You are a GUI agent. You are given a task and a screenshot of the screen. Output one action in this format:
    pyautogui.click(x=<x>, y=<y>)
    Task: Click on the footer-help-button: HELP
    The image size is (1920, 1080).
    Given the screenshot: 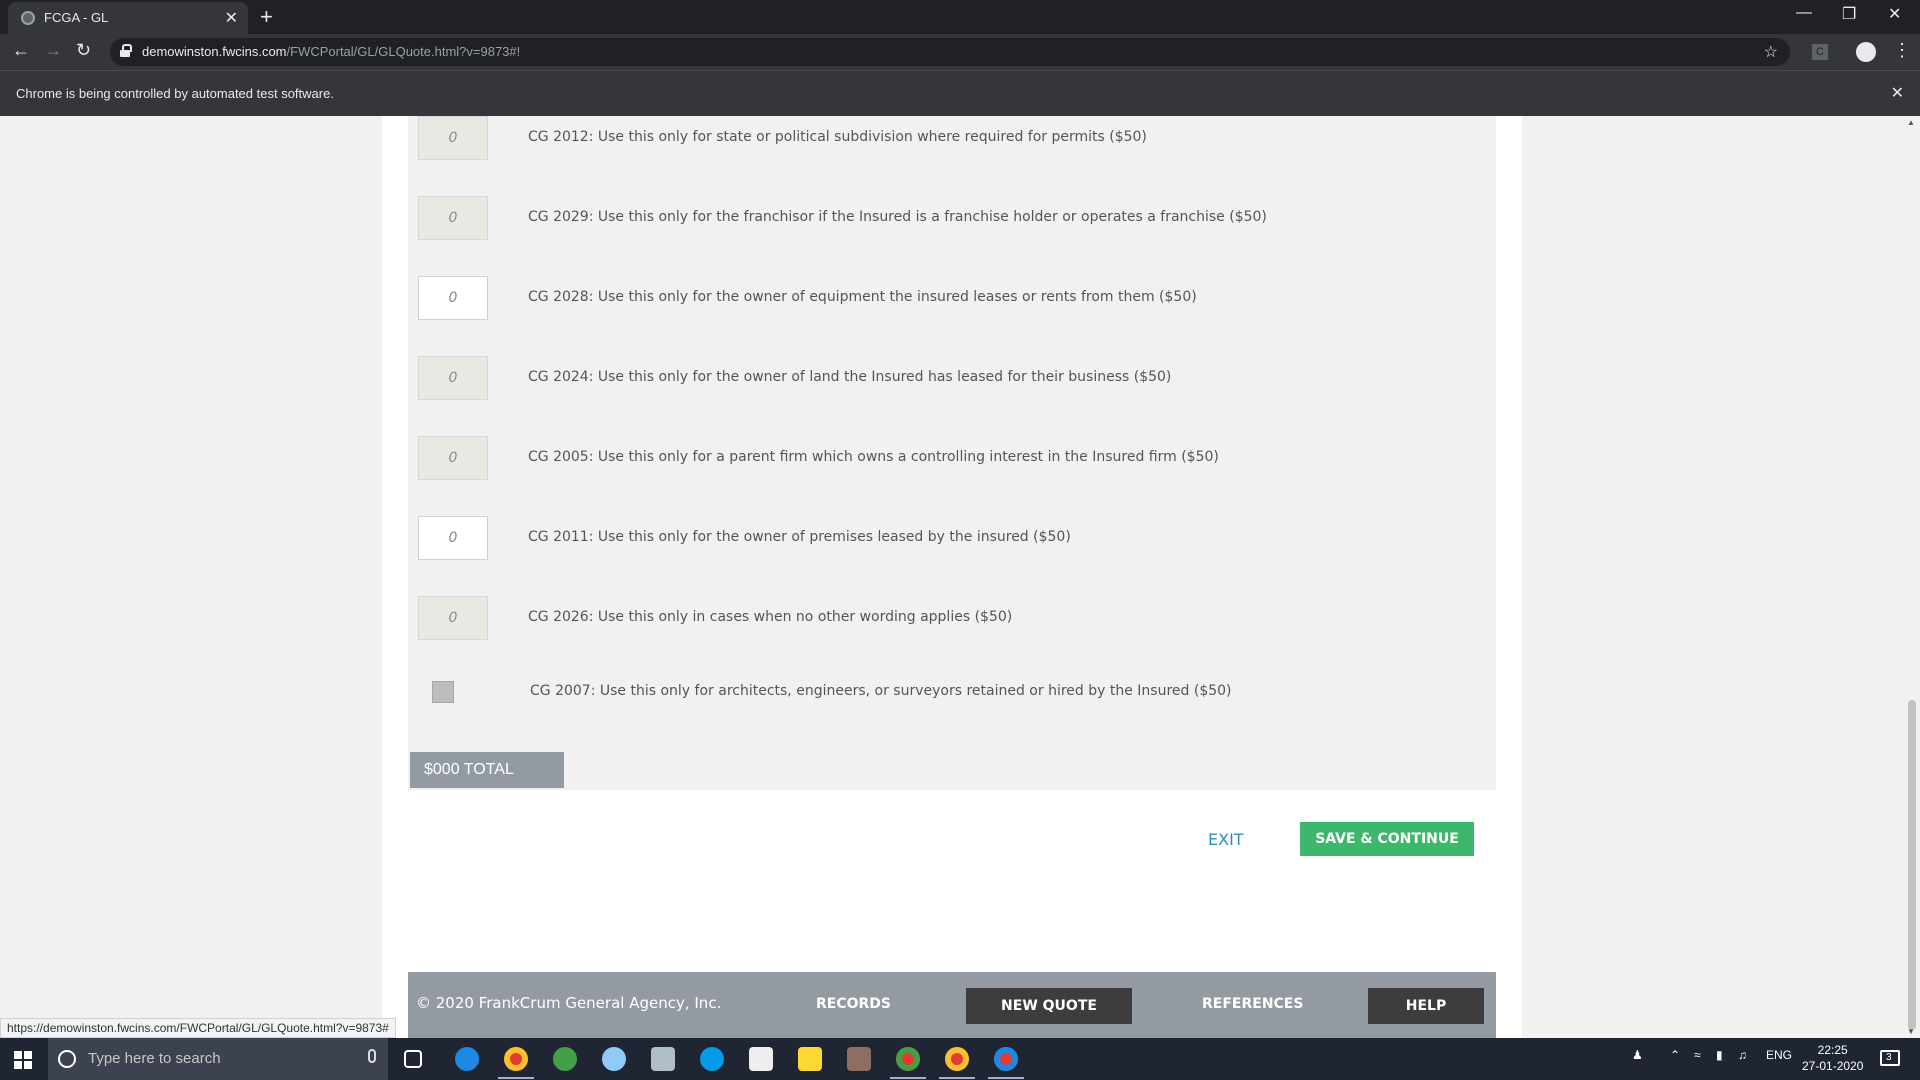 What is the action you would take?
    pyautogui.click(x=1426, y=1006)
    